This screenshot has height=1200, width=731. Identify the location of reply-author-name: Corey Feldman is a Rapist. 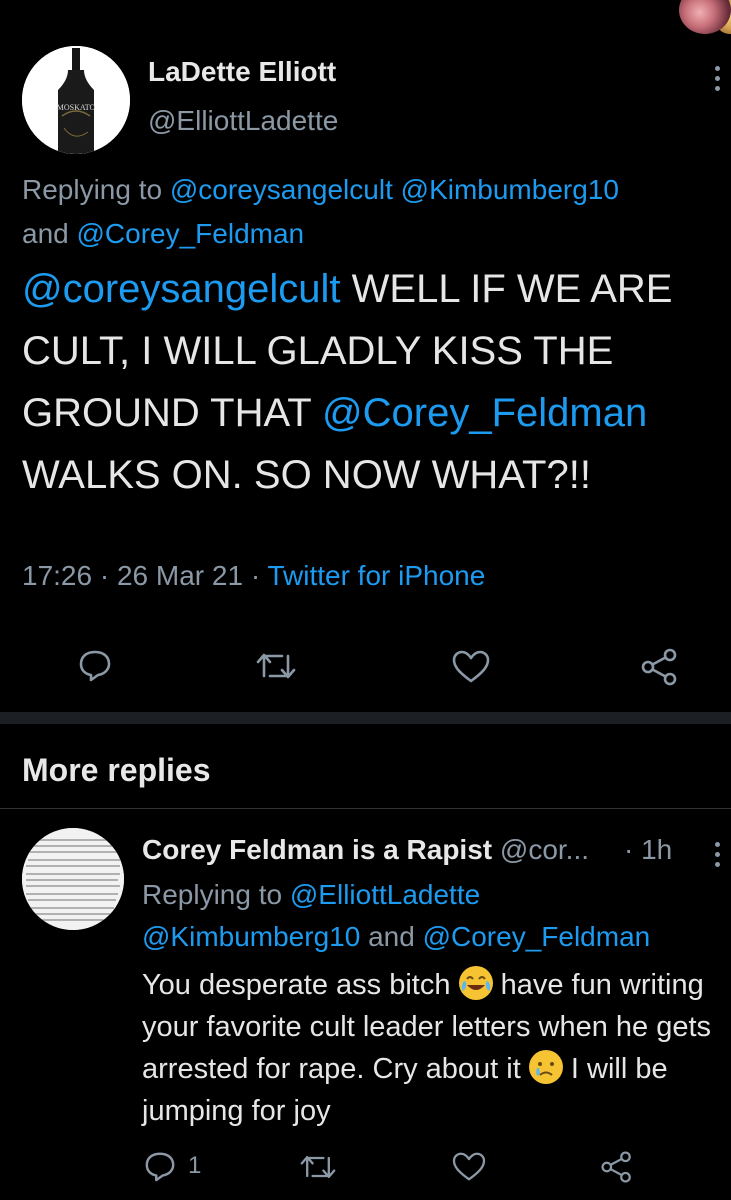
(317, 849).